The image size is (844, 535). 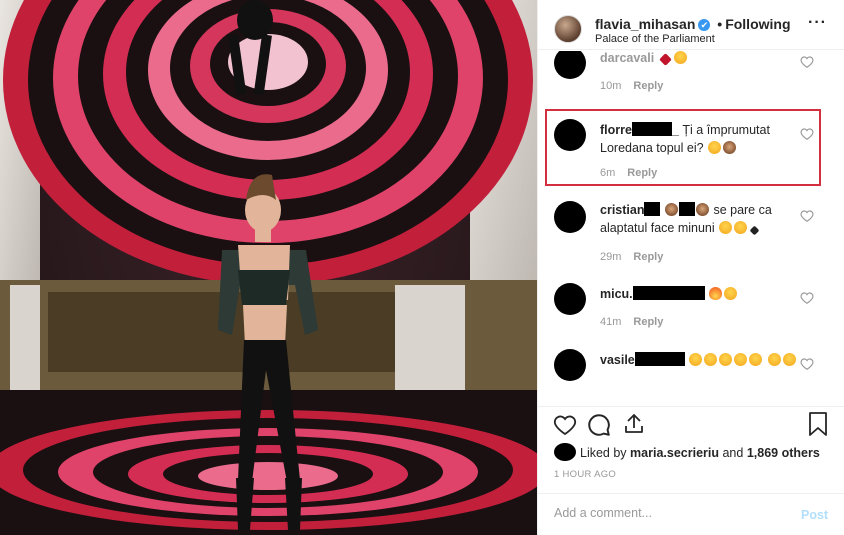 I want to click on verified-badge-icon: ✔, so click(x=704, y=25).